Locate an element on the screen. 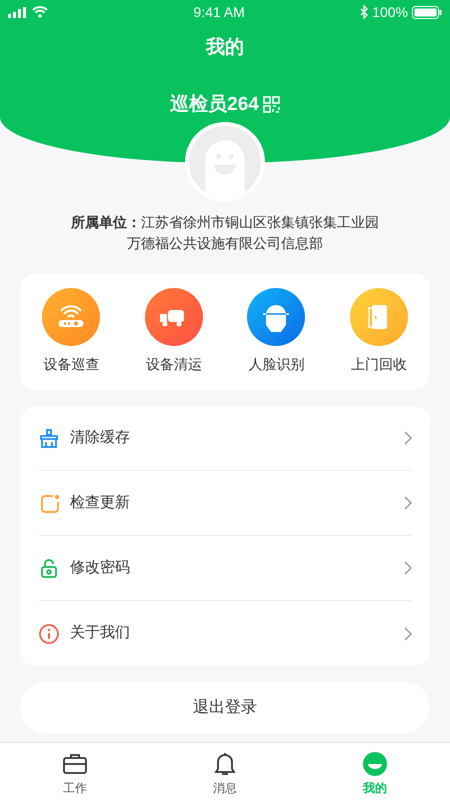 The height and width of the screenshot is (800, 450). shortcut-button: 上门回收 is located at coordinates (378, 331).